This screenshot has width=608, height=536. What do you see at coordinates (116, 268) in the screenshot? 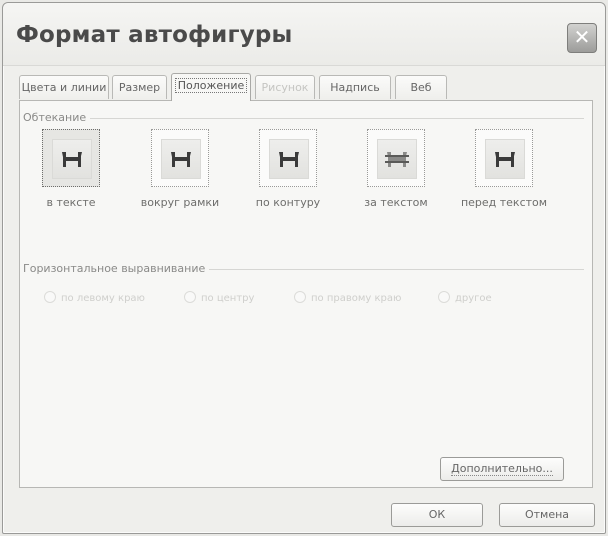
I see `alignment-group-label: Горизонтальное выравнивание` at bounding box center [116, 268].